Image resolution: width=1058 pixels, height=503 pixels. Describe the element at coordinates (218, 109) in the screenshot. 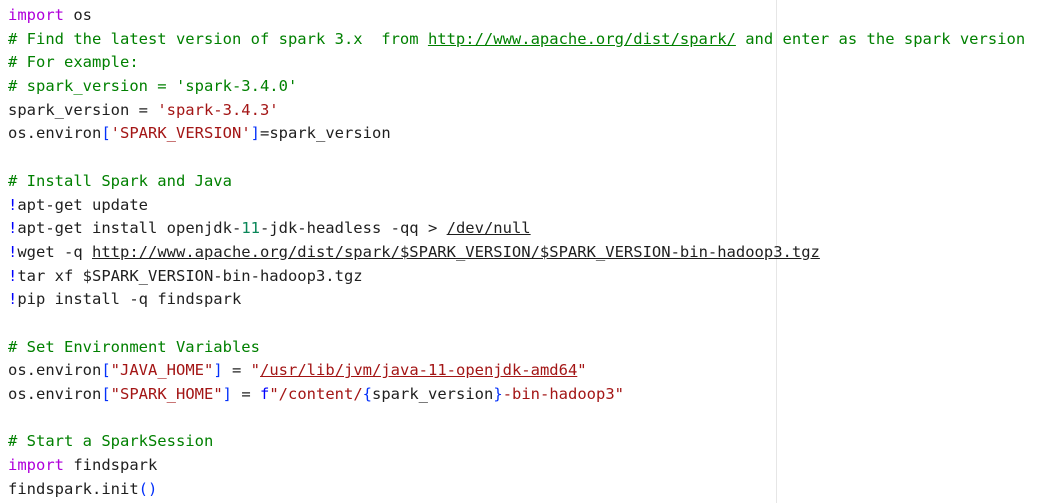

I see `code-token: 'spark-3.4.3'` at that location.